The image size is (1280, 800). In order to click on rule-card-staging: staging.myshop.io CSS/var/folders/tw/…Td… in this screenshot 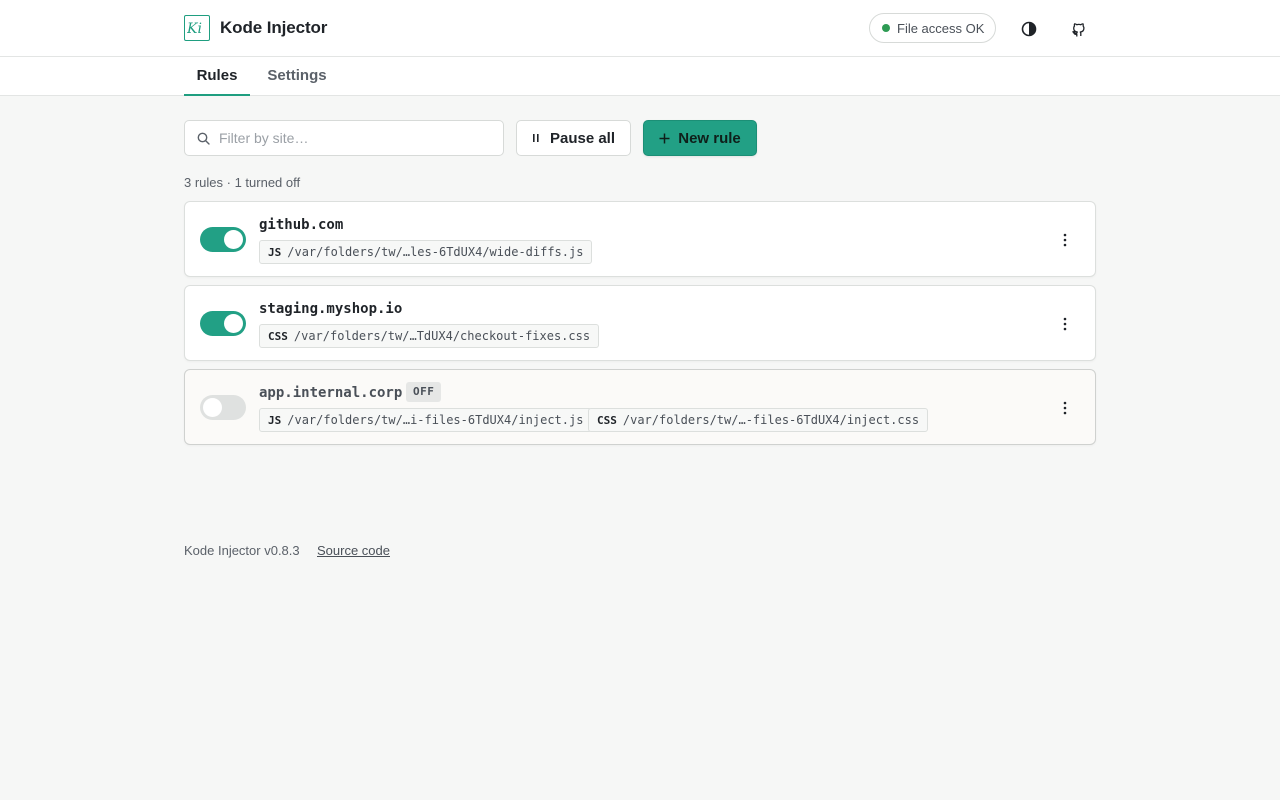, I will do `click(640, 323)`.